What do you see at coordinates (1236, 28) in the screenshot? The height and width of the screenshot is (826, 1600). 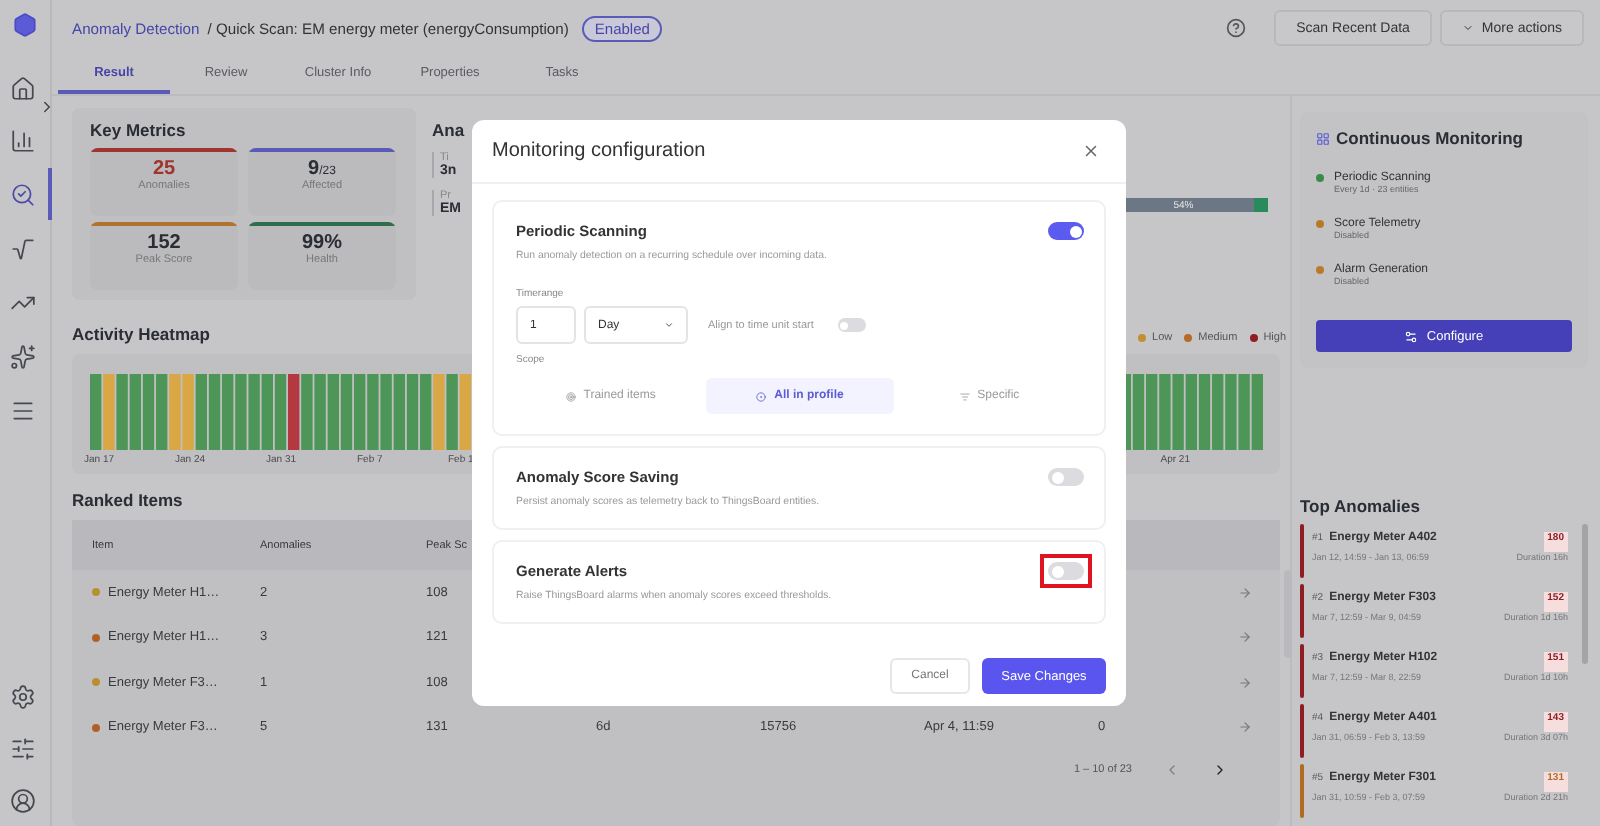 I see `help-icon` at bounding box center [1236, 28].